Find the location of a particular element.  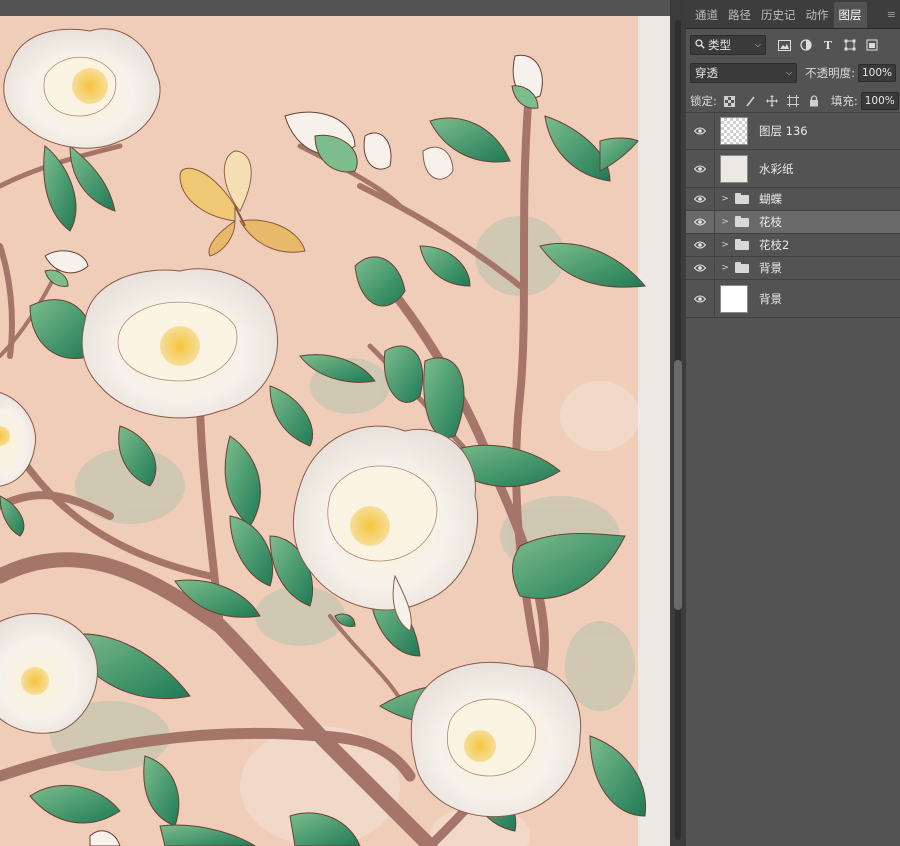

layer-group-row: > 背景 is located at coordinates (793, 268).